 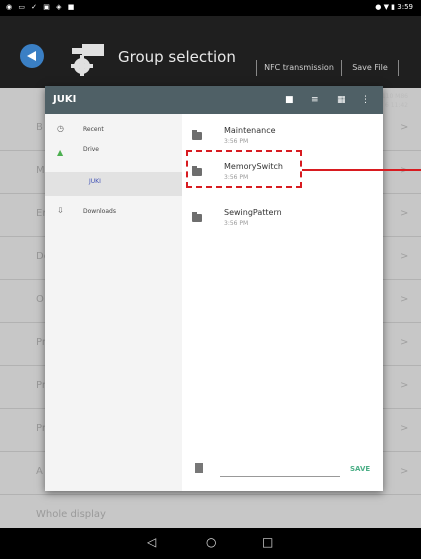 I want to click on home-nav-icon: ○, so click(x=211, y=542).